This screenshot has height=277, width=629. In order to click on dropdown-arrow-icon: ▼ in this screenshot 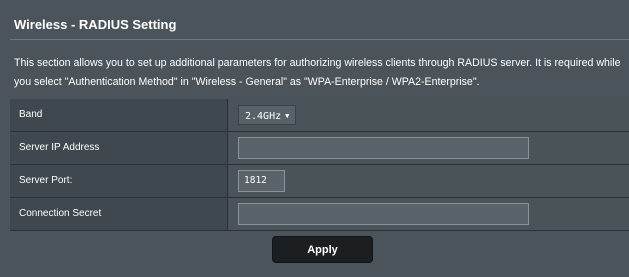, I will do `click(287, 116)`.